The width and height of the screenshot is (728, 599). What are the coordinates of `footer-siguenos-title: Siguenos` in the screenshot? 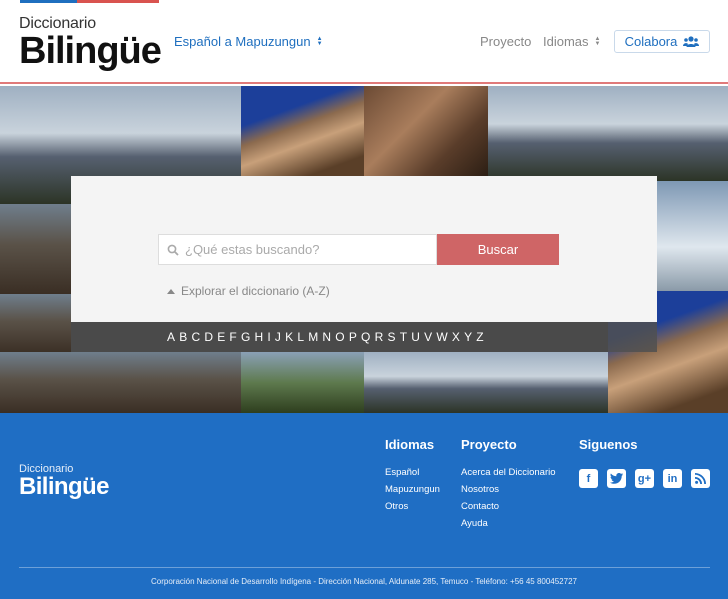 It's located at (608, 444).